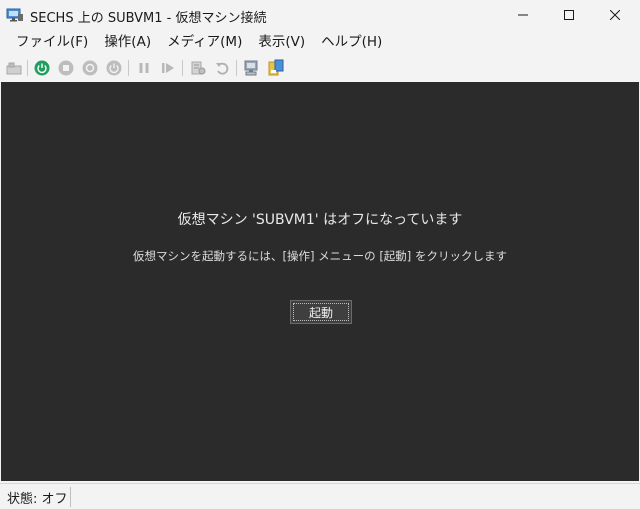 The width and height of the screenshot is (640, 509). I want to click on revert-icon, so click(222, 68).